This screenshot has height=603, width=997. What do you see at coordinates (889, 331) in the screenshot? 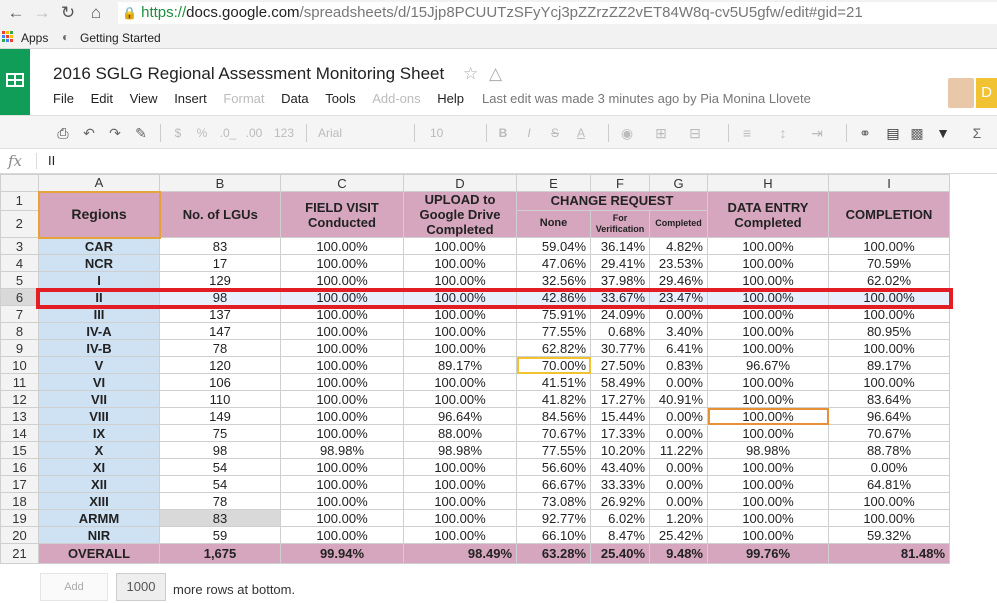
I see `completion-cell: 80.95%` at bounding box center [889, 331].